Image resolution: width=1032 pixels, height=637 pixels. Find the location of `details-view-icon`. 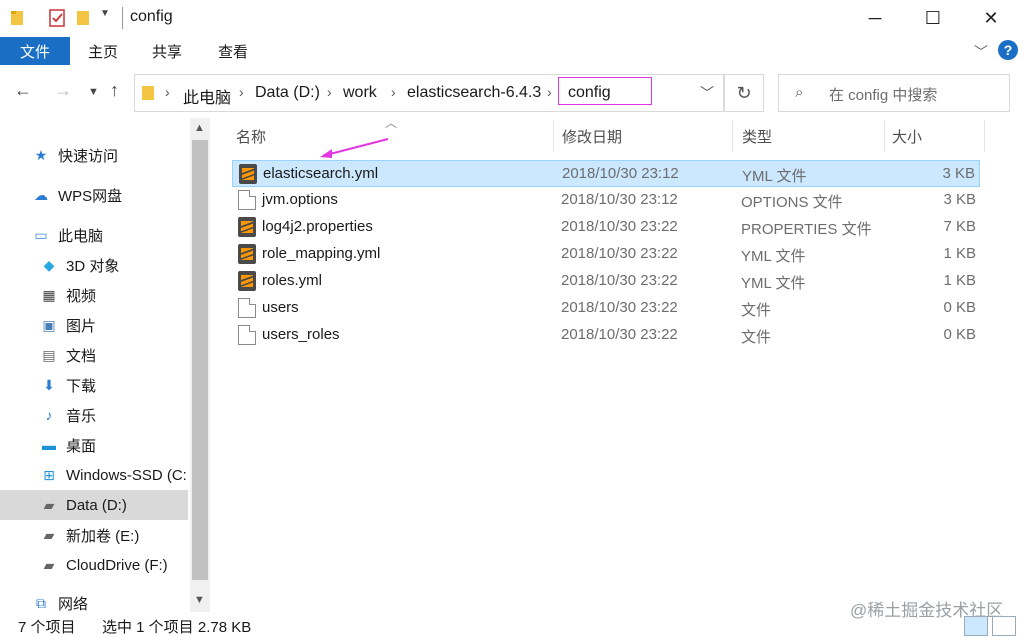

details-view-icon is located at coordinates (976, 626).